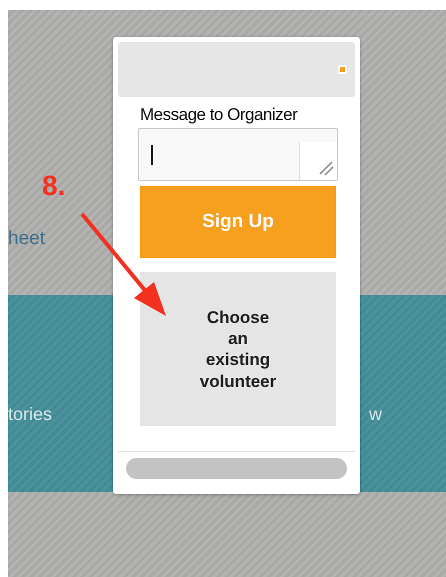 Image resolution: width=446 pixels, height=577 pixels. What do you see at coordinates (238, 155) in the screenshot?
I see `message-field` at bounding box center [238, 155].